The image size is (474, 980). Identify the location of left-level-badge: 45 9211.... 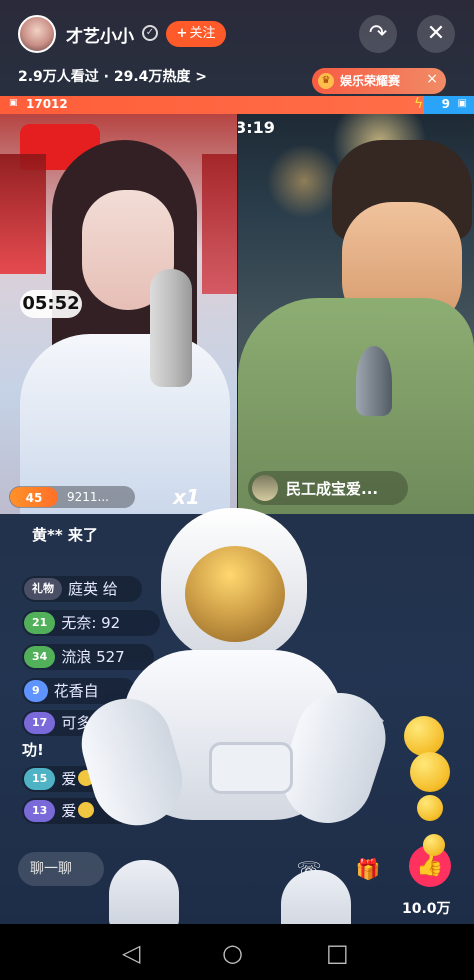
(72, 497).